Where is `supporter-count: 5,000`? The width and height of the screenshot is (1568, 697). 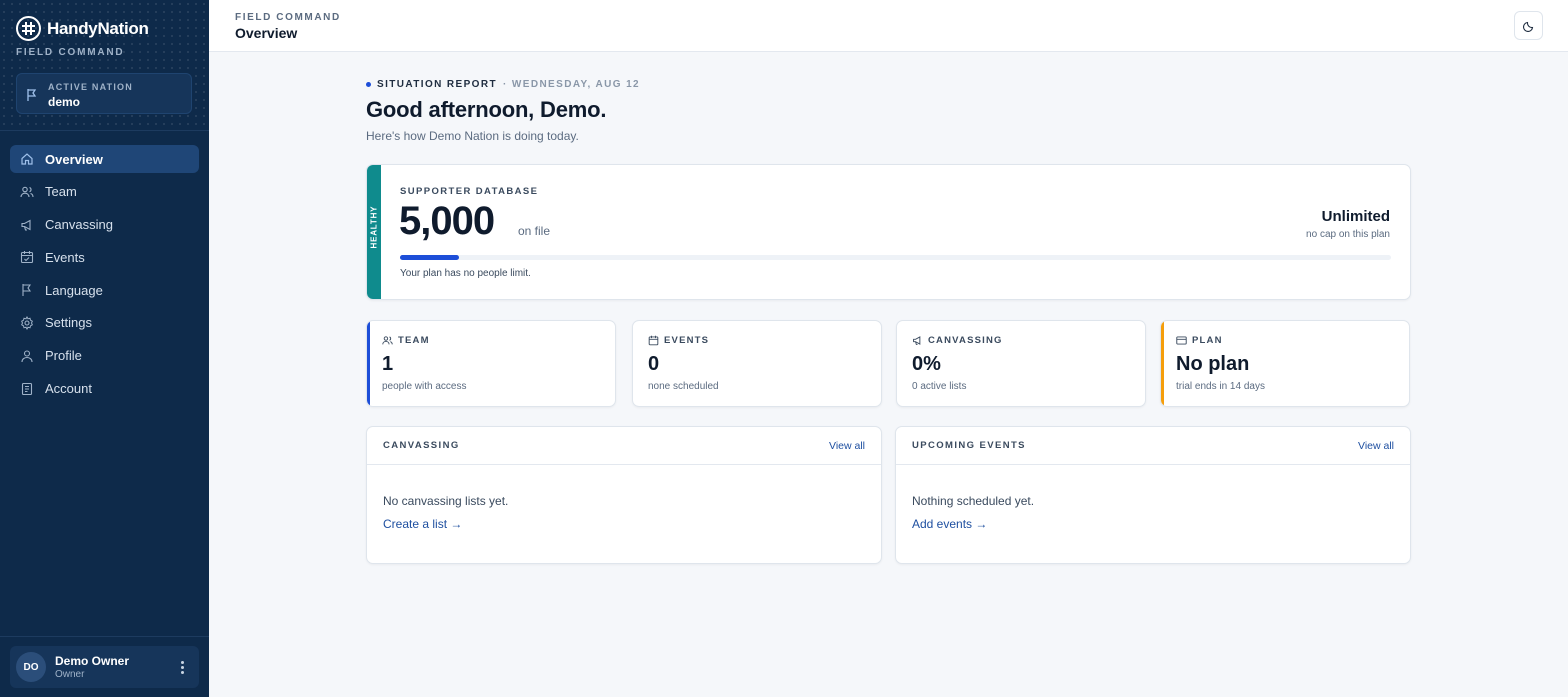 supporter-count: 5,000 is located at coordinates (447, 221).